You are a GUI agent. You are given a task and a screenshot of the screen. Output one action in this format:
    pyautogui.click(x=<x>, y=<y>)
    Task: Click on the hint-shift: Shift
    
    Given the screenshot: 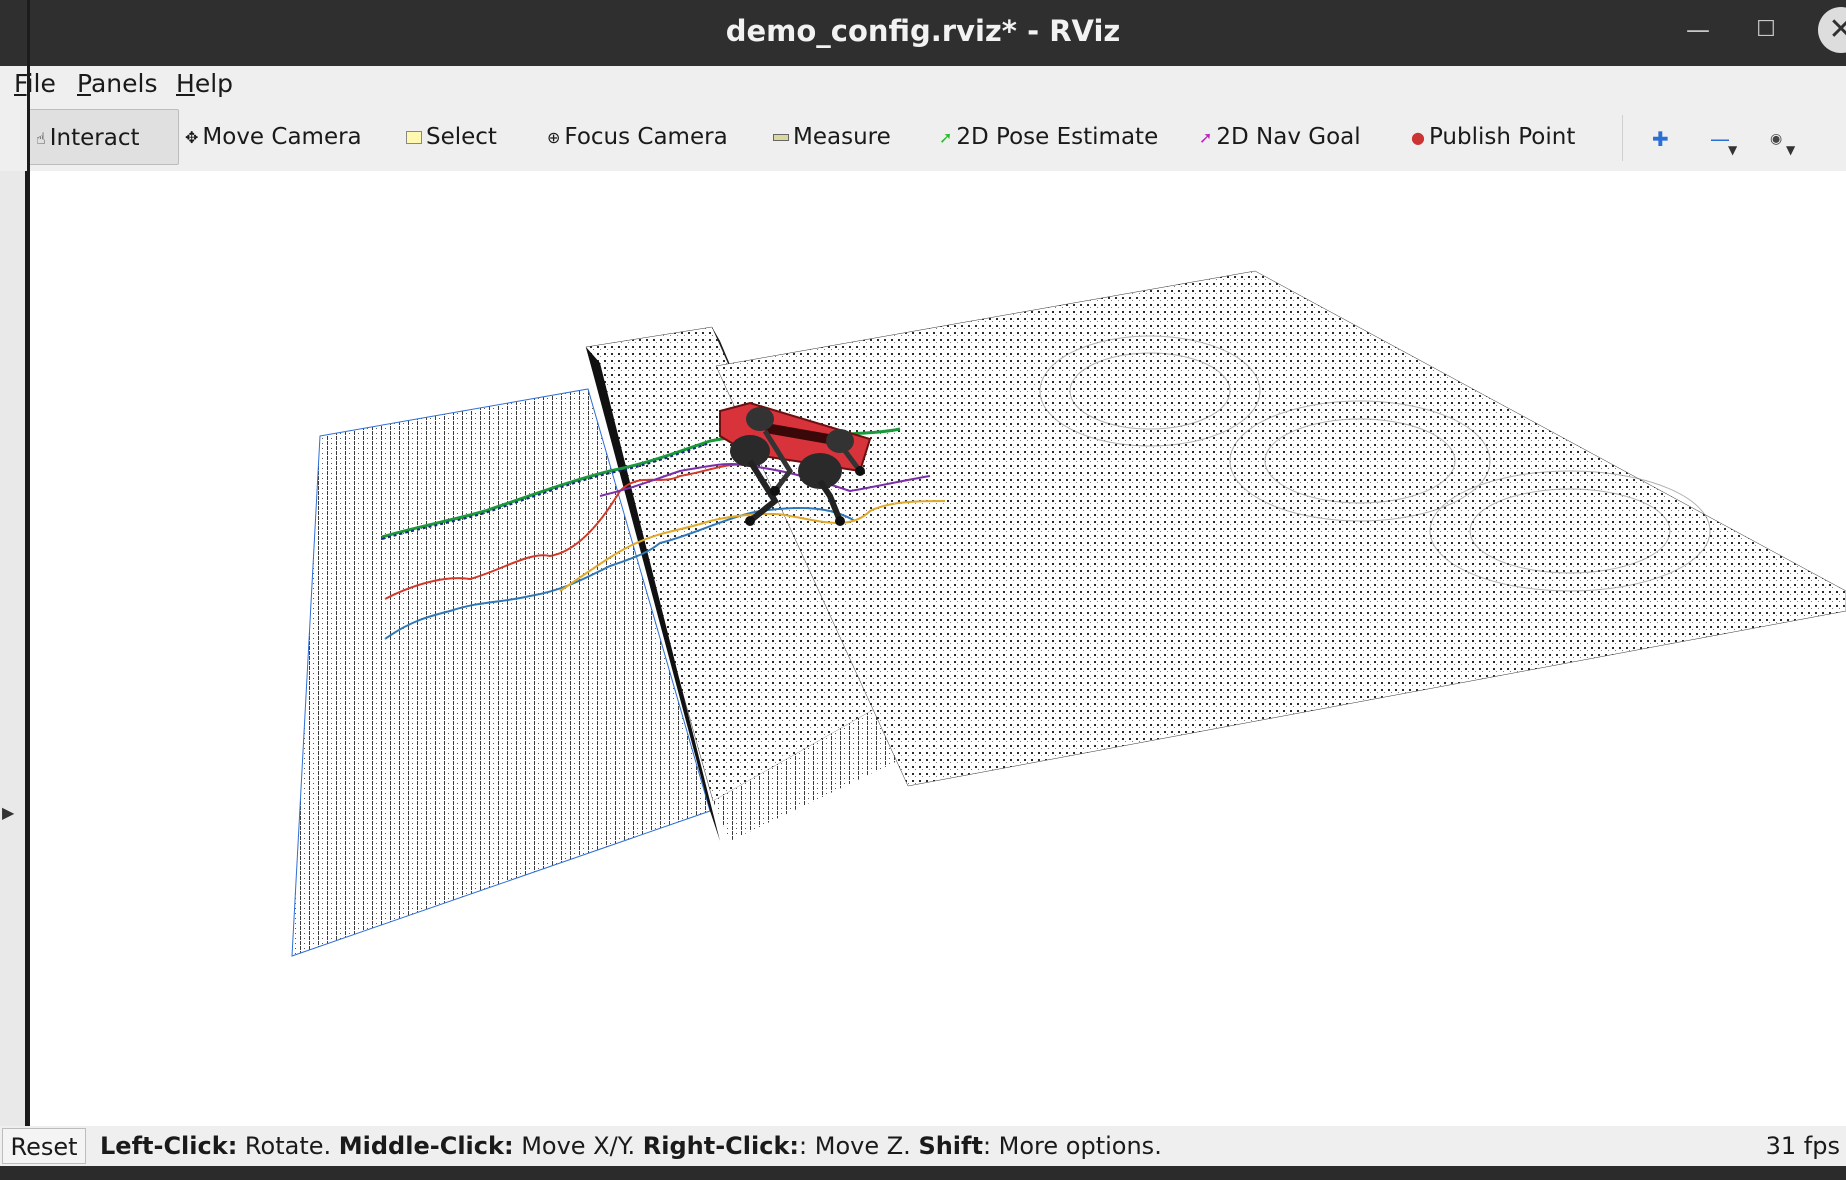 What is the action you would take?
    pyautogui.click(x=950, y=1146)
    